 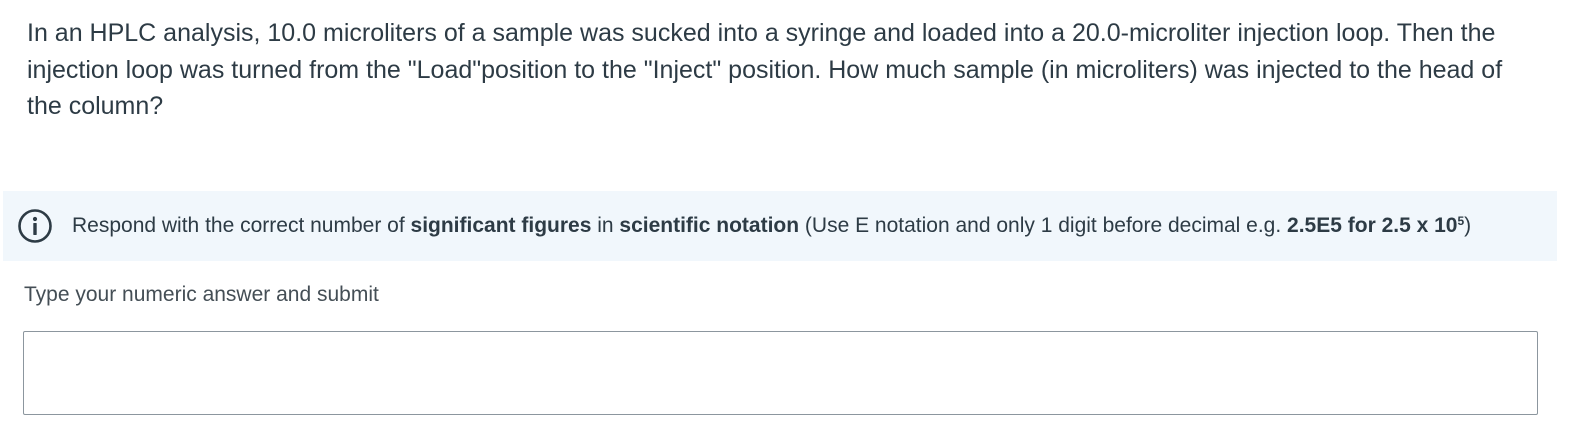 What do you see at coordinates (709, 225) in the screenshot?
I see `instructions-scientific-notation: scientific notation` at bounding box center [709, 225].